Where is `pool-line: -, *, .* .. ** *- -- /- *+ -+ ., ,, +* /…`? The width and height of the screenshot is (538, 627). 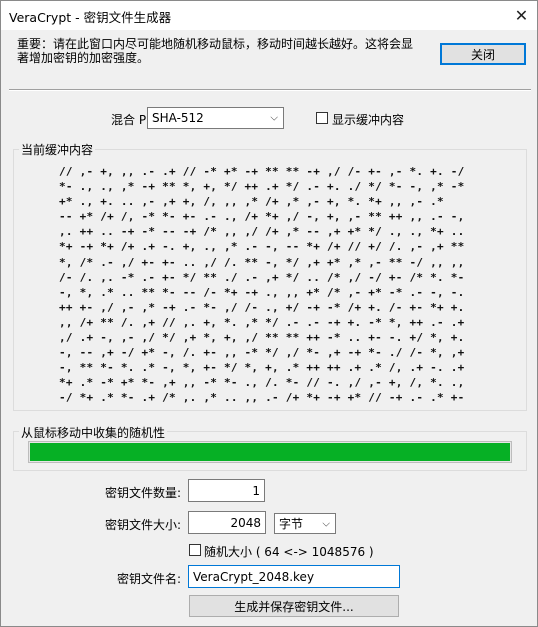 pool-line: -, *, .* .. ** *- -- /- *+ -+ ., ,, +* /… is located at coordinates (262, 292).